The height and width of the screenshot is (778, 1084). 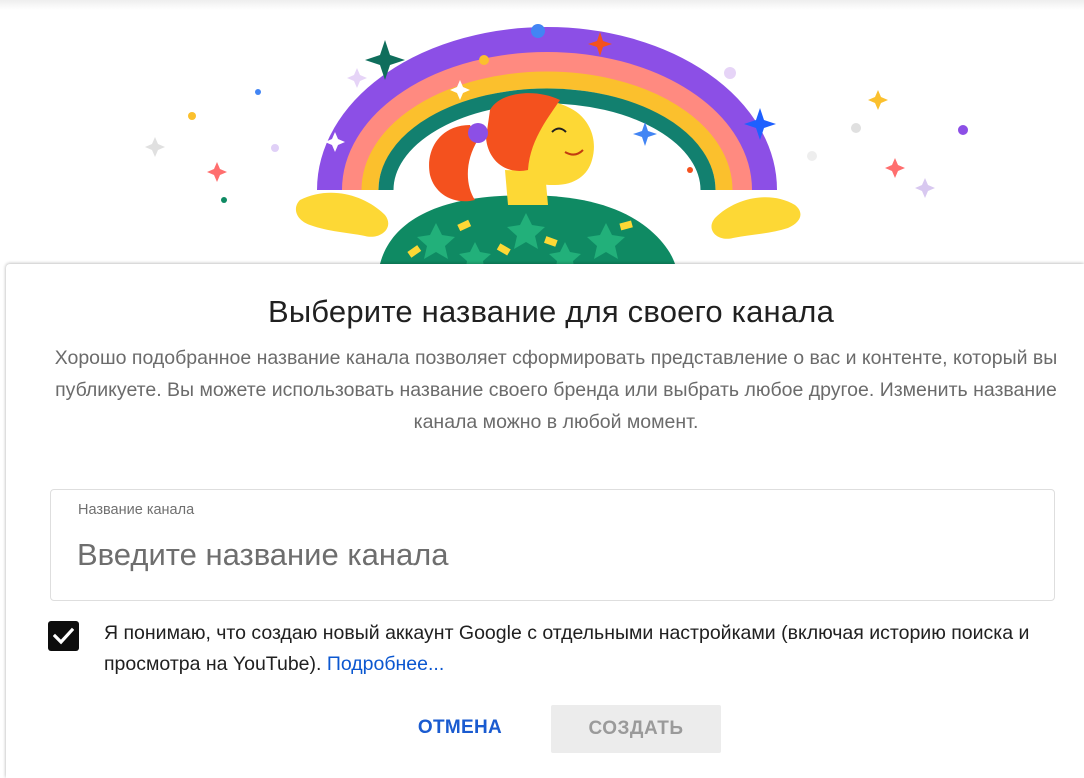 I want to click on top-strip, so click(x=542, y=5).